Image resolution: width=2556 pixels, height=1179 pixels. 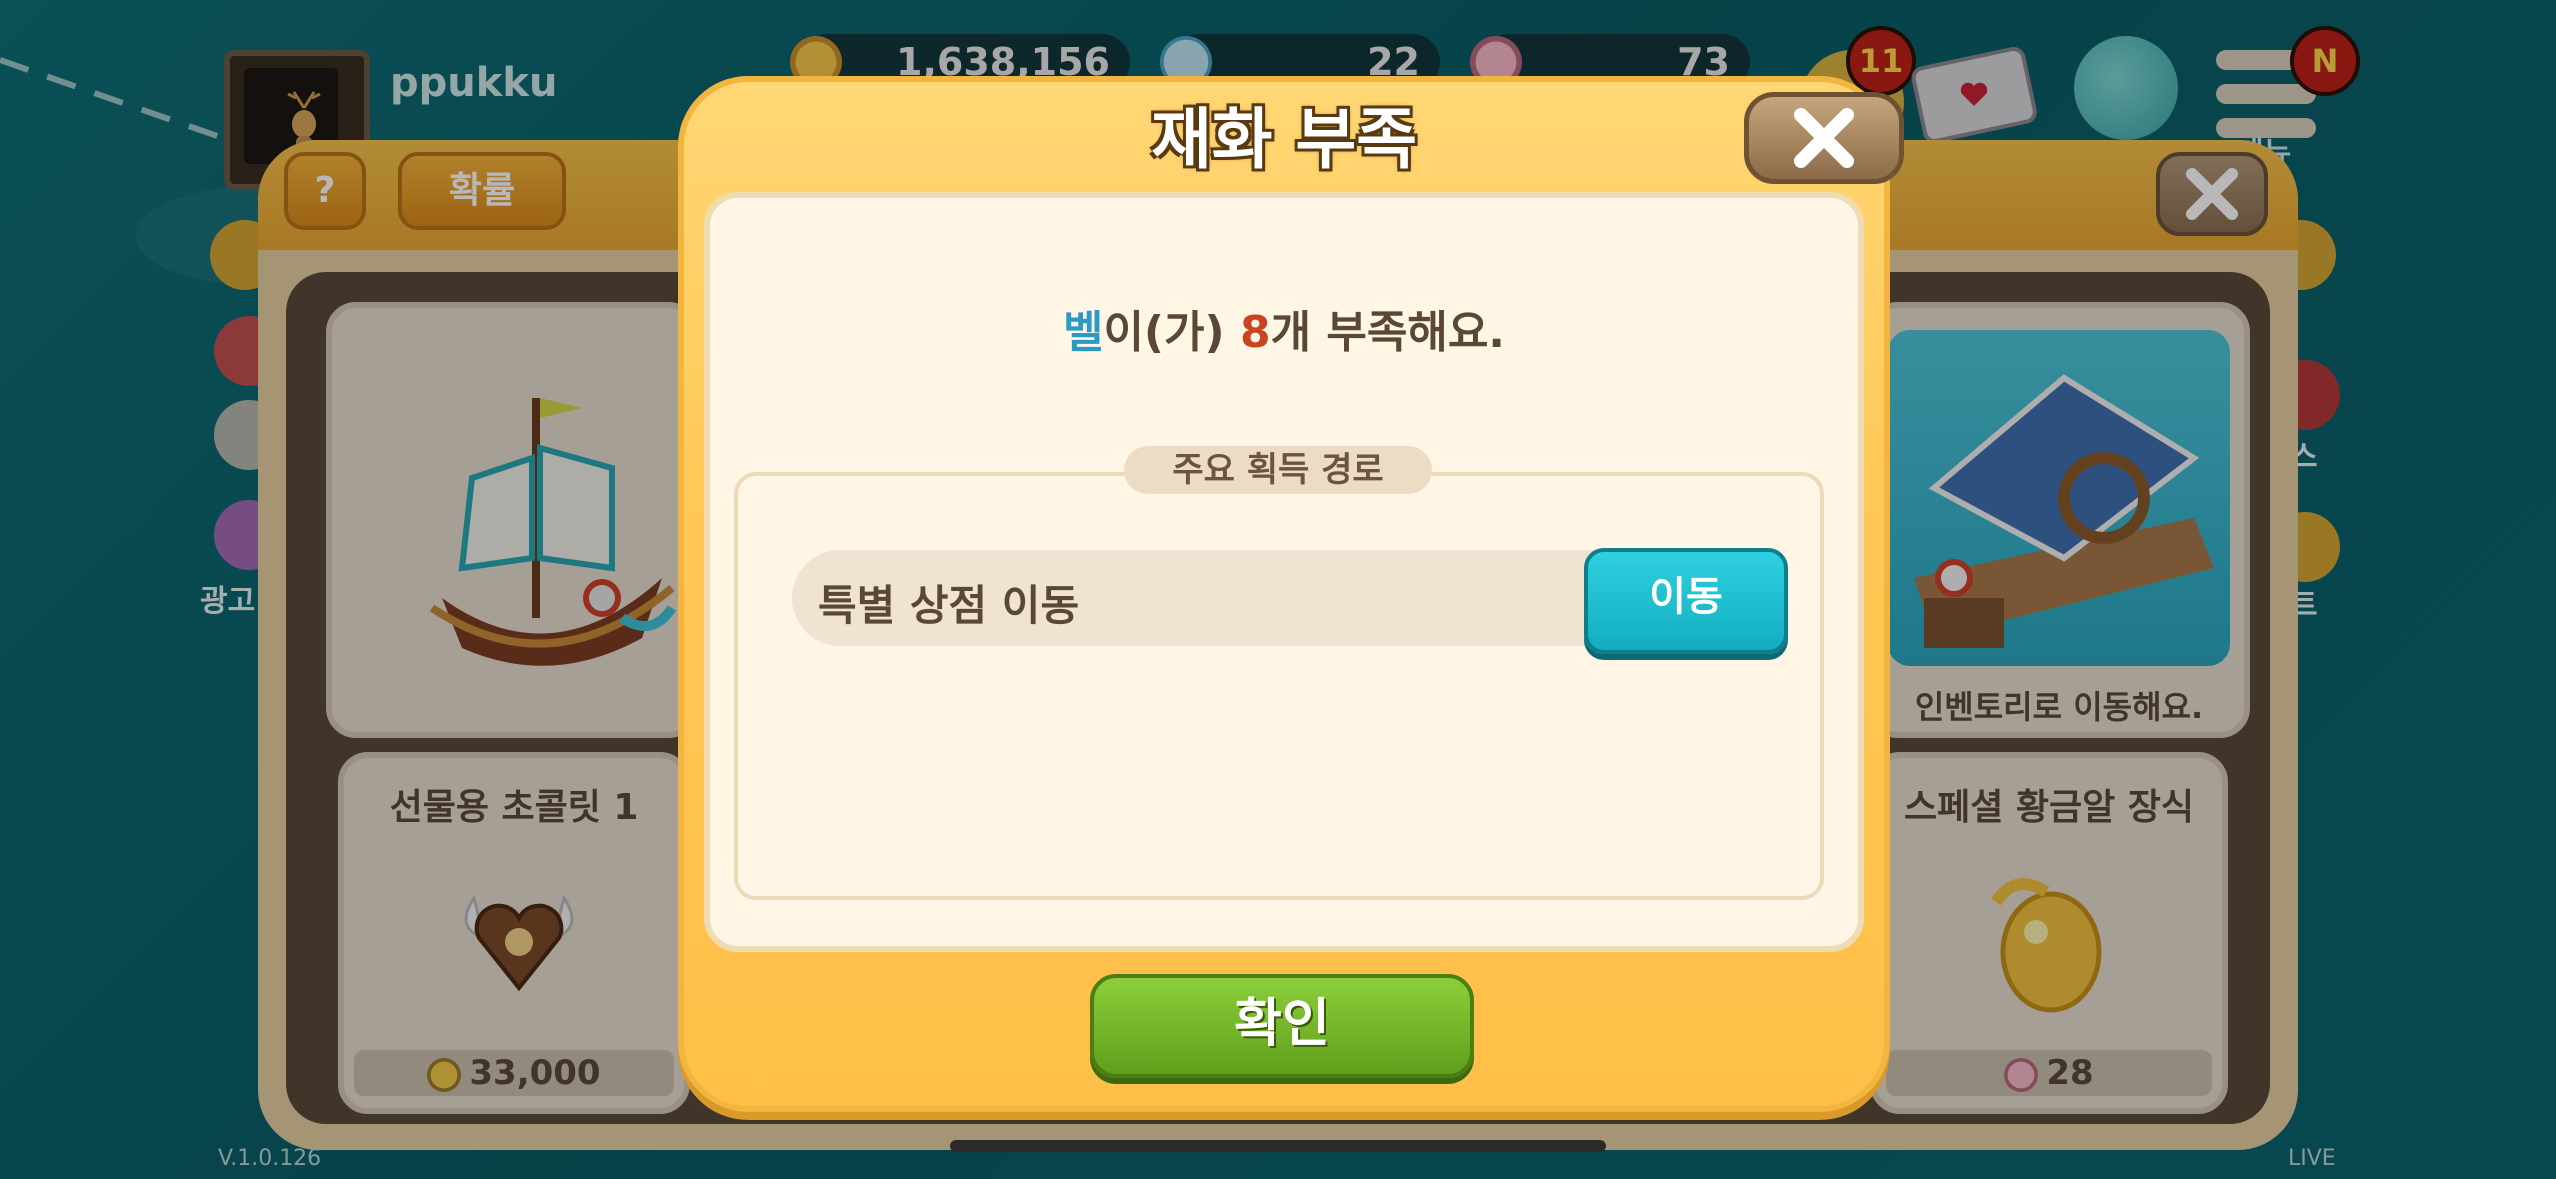 What do you see at coordinates (1083, 332) in the screenshot?
I see `missing-item-name: 벨` at bounding box center [1083, 332].